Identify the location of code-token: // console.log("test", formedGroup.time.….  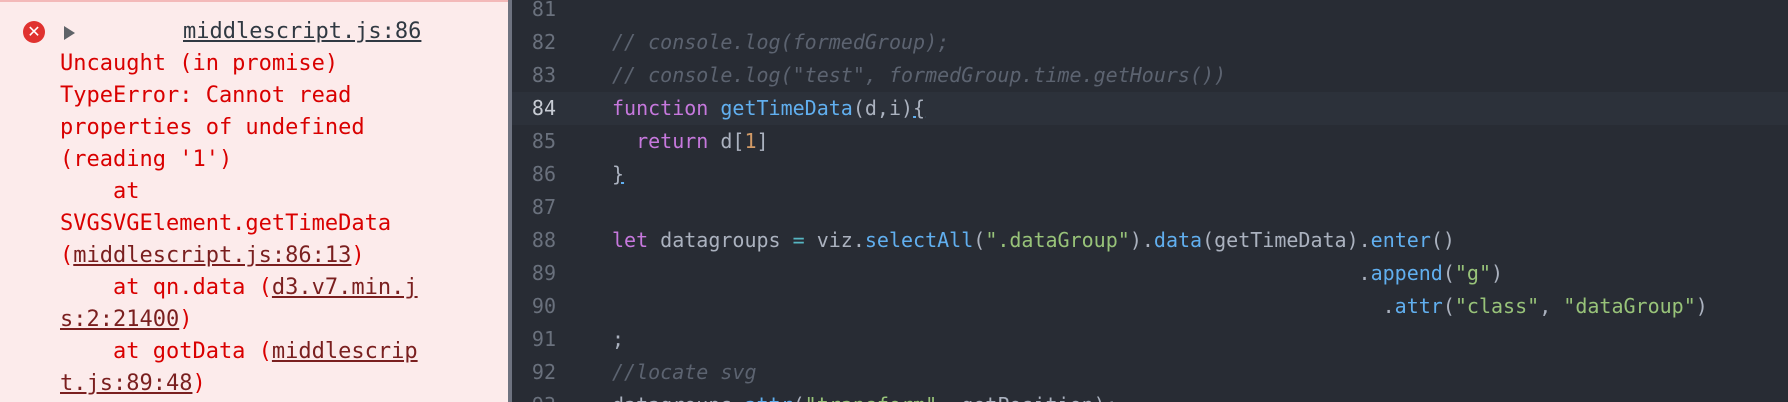
(919, 75).